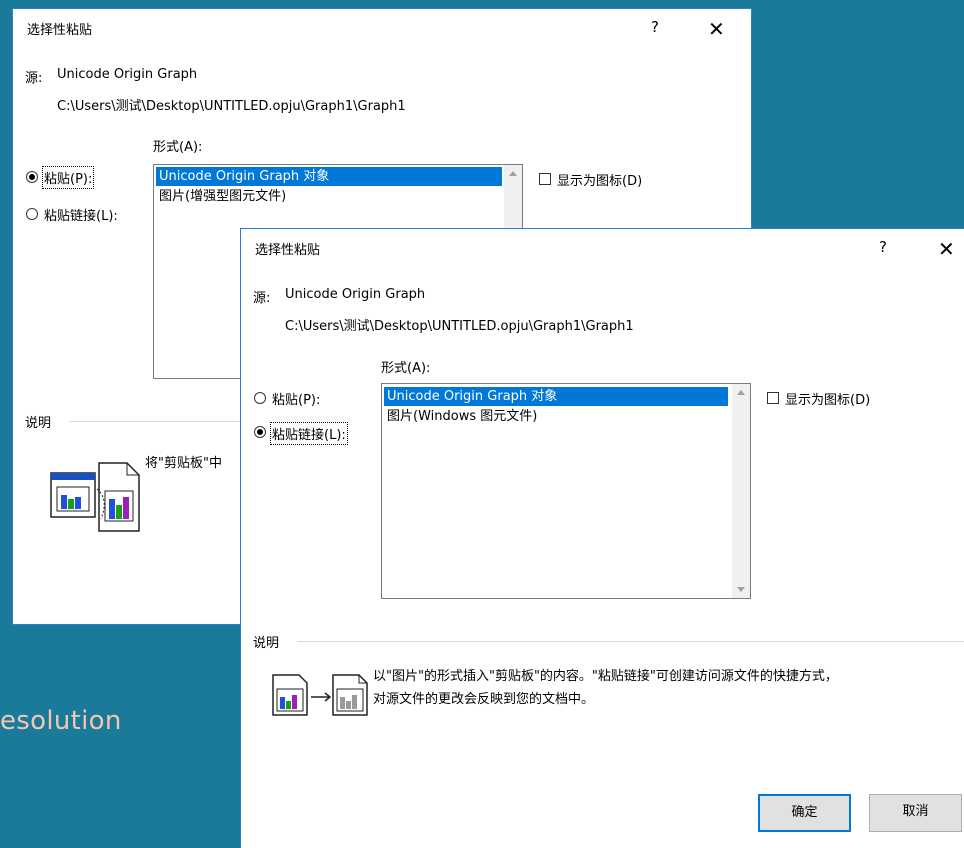  Describe the element at coordinates (741, 589) in the screenshot. I see `scroll-down-icon` at that location.